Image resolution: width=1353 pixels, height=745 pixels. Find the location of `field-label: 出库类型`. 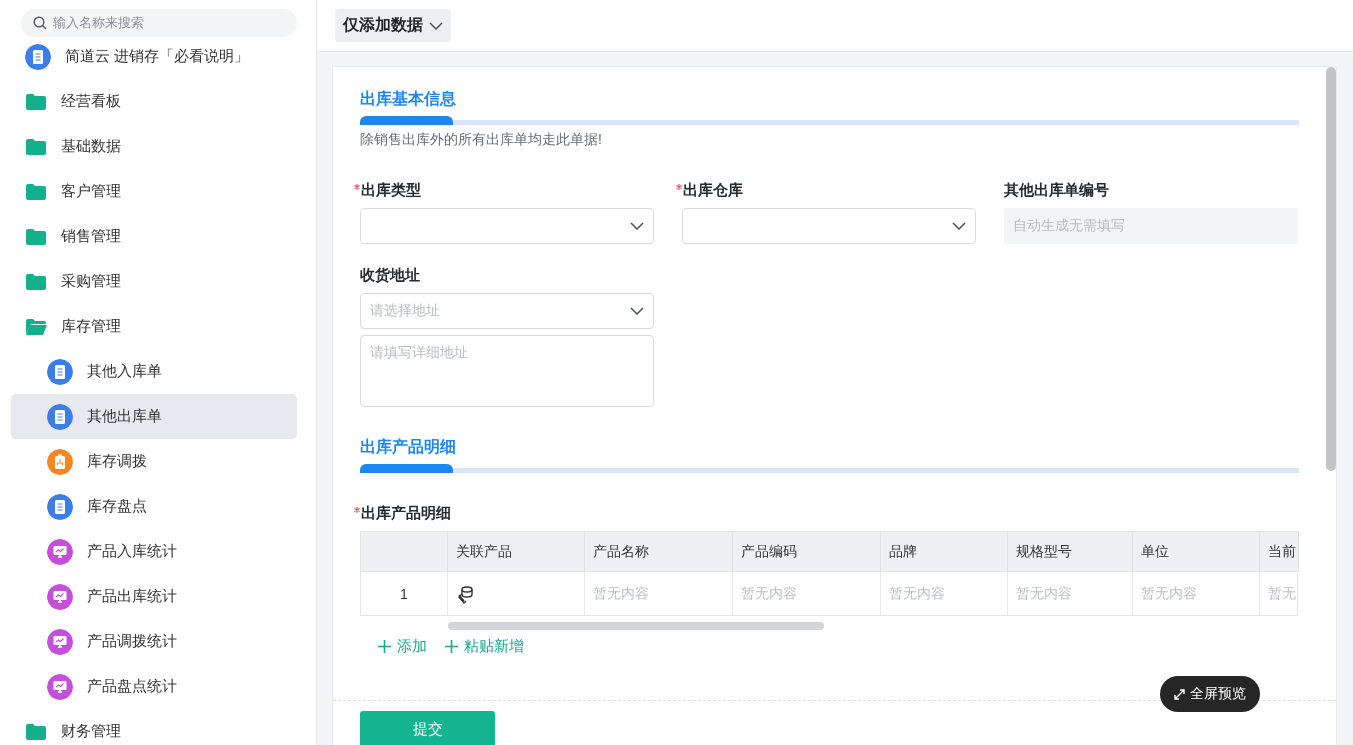

field-label: 出库类型 is located at coordinates (391, 190).